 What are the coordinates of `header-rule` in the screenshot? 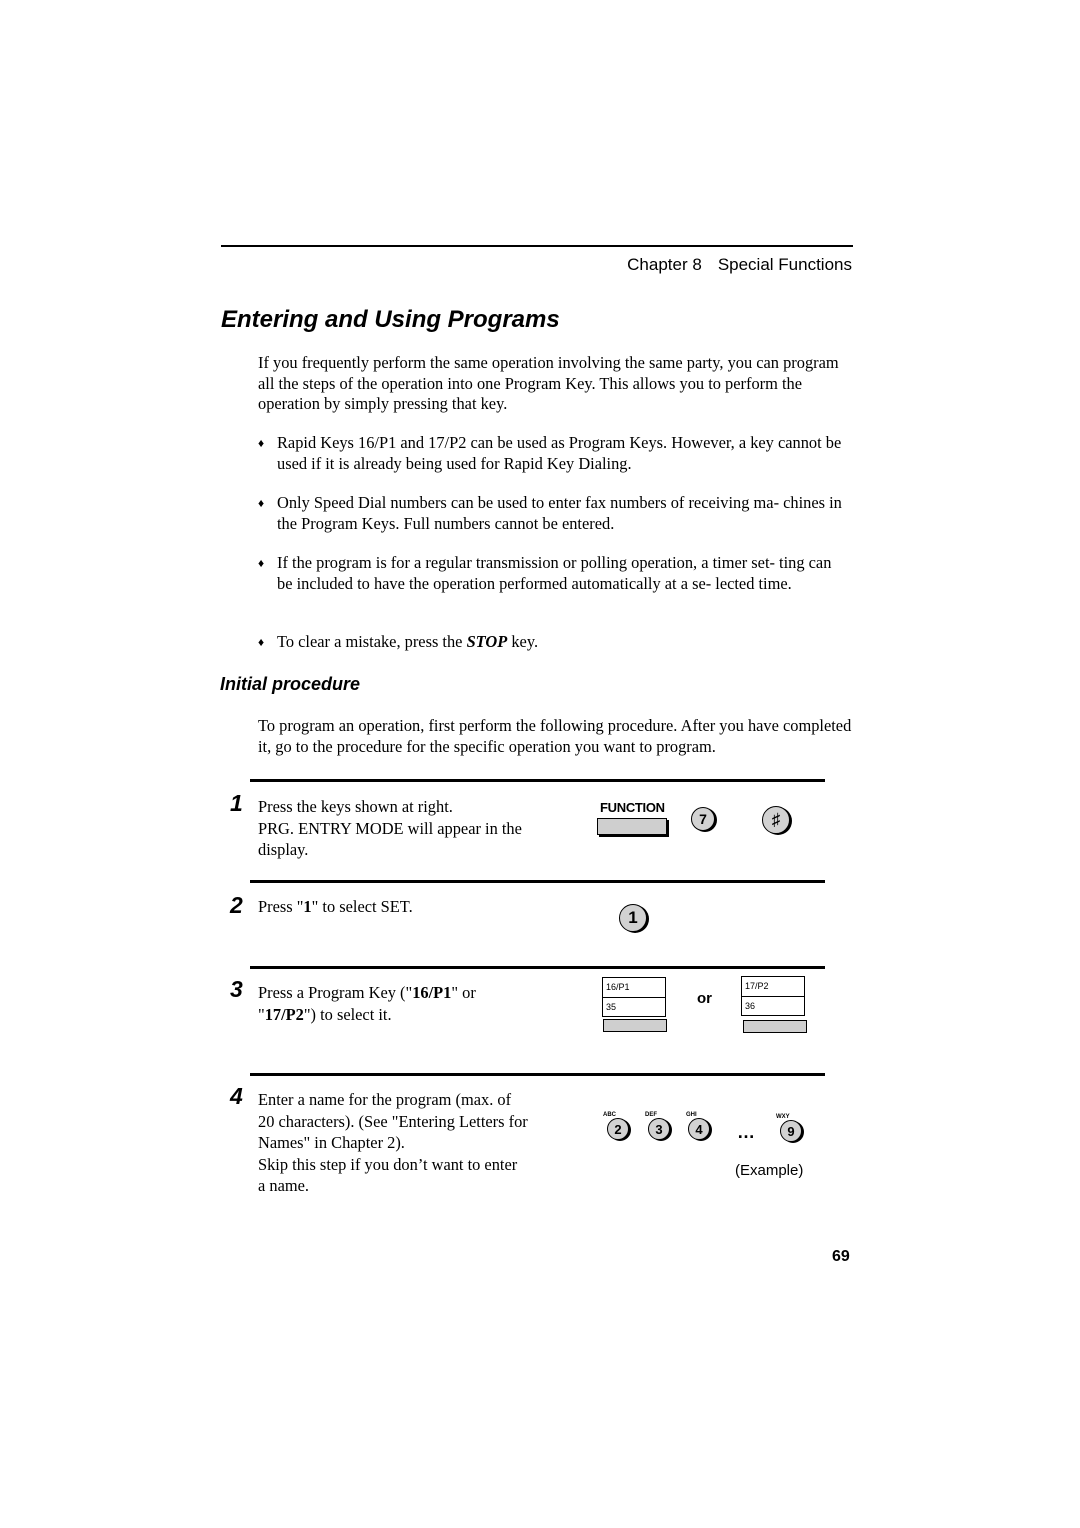 It's located at (537, 246).